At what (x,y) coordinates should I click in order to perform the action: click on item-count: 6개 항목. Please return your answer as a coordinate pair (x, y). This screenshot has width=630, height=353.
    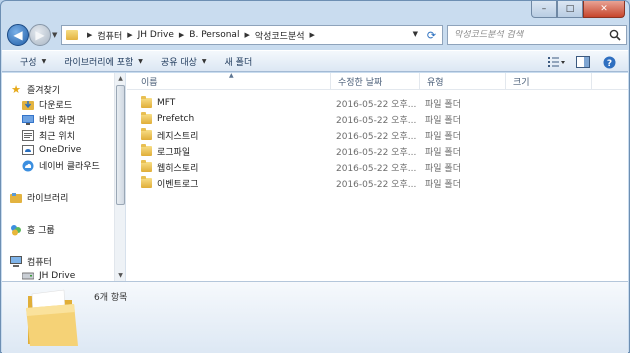
    Looking at the image, I should click on (111, 298).